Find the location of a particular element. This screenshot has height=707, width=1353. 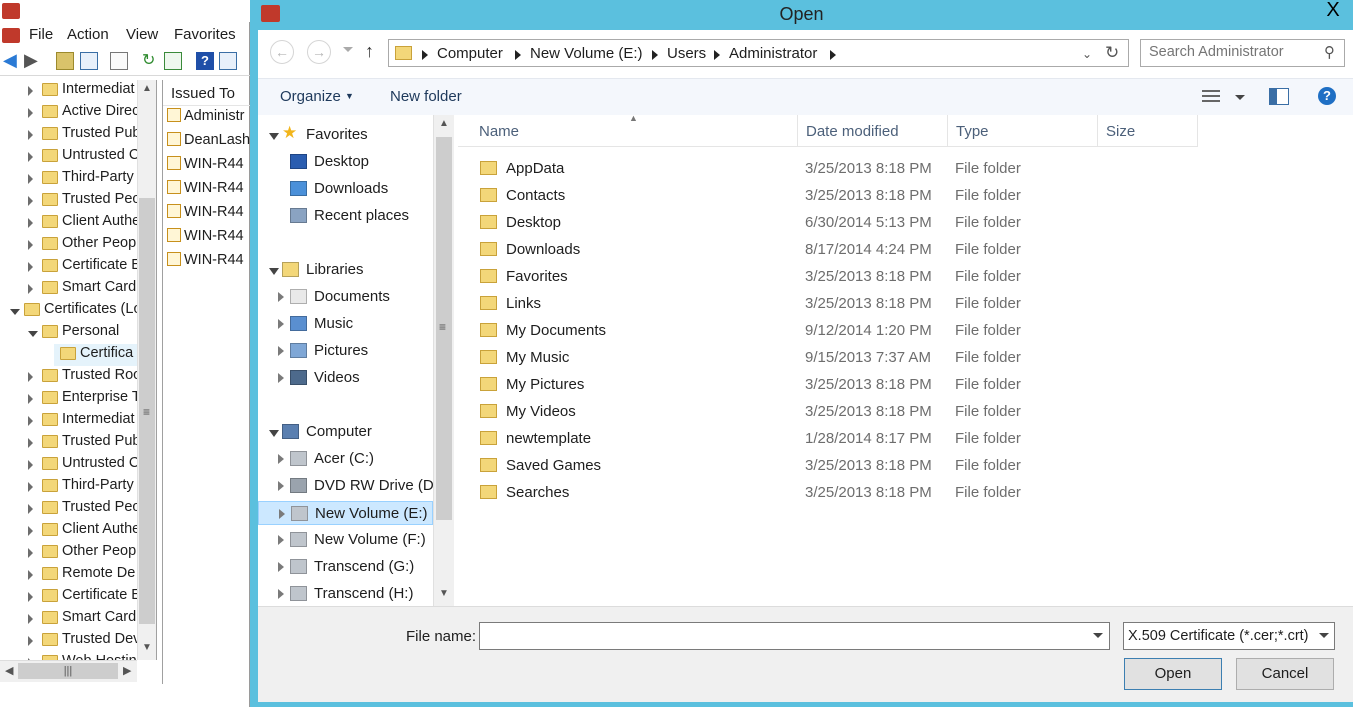

menu-view: View is located at coordinates (142, 34).